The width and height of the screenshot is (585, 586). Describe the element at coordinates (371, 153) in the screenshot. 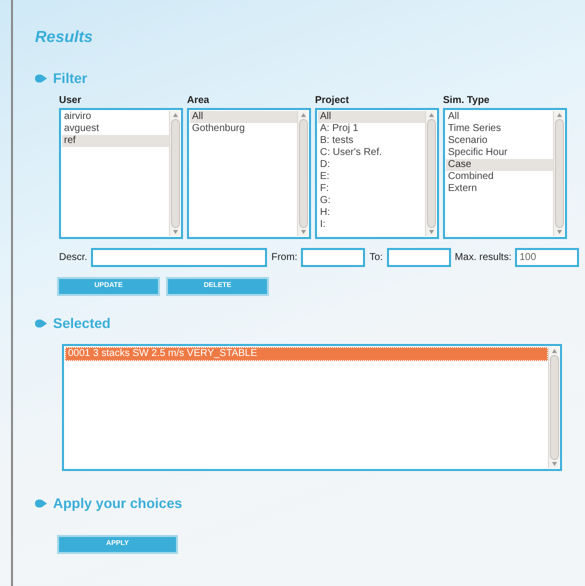

I see `list-item: C: User's Ref.` at that location.